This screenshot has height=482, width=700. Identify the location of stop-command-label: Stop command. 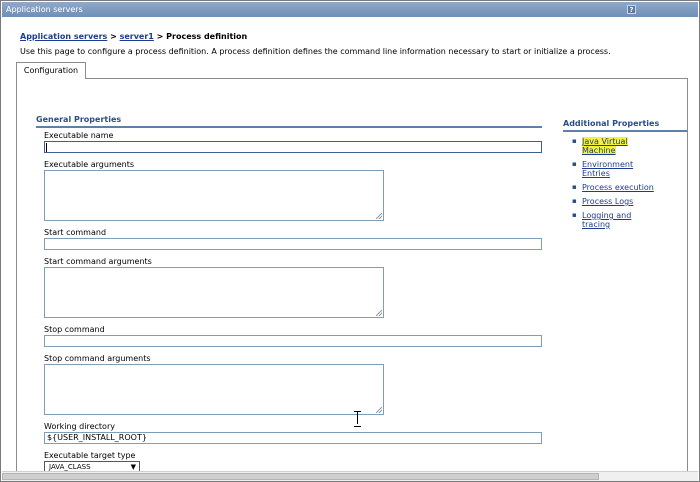
(74, 329).